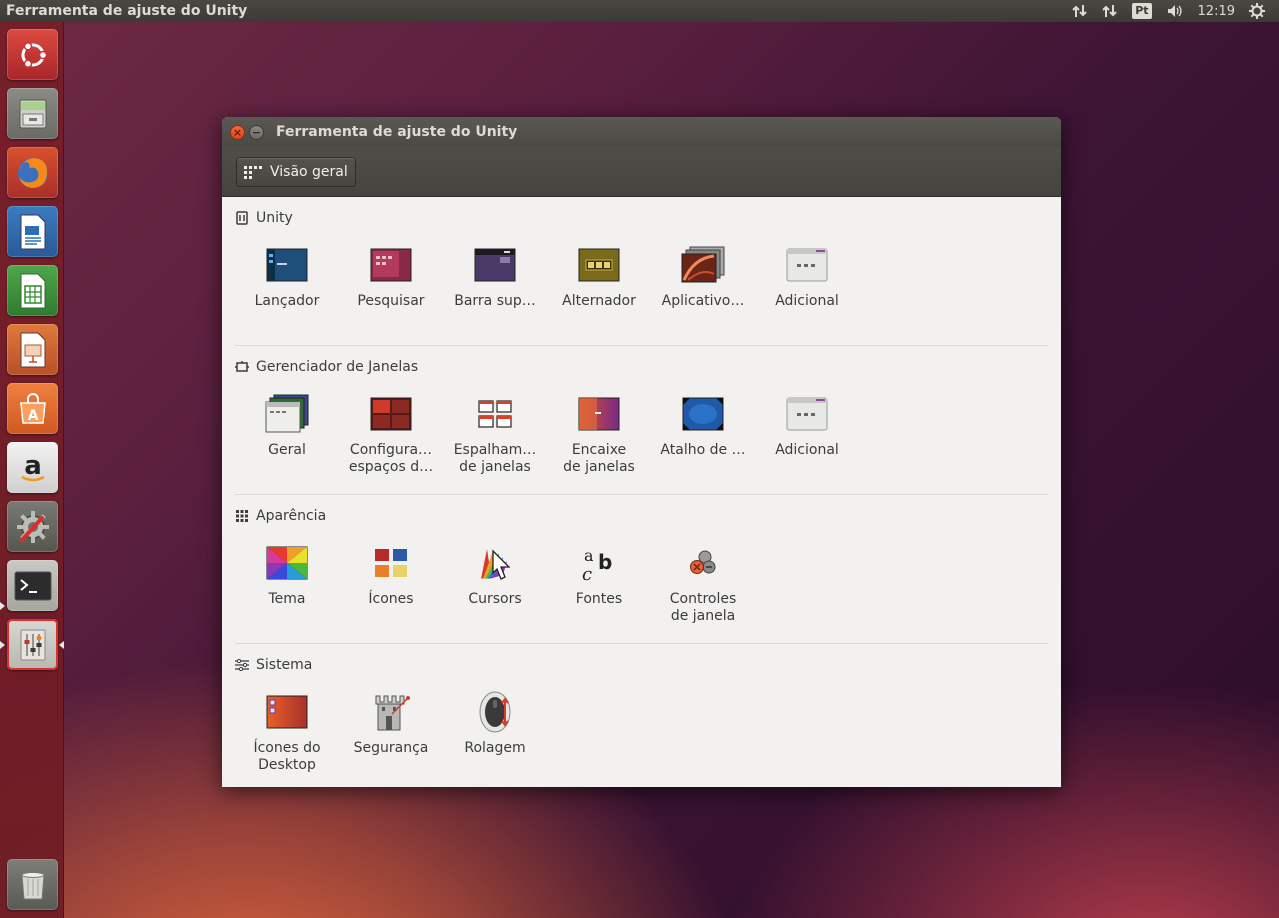 The width and height of the screenshot is (1279, 918). Describe the element at coordinates (1080, 11) in the screenshot. I see `network-icon` at that location.